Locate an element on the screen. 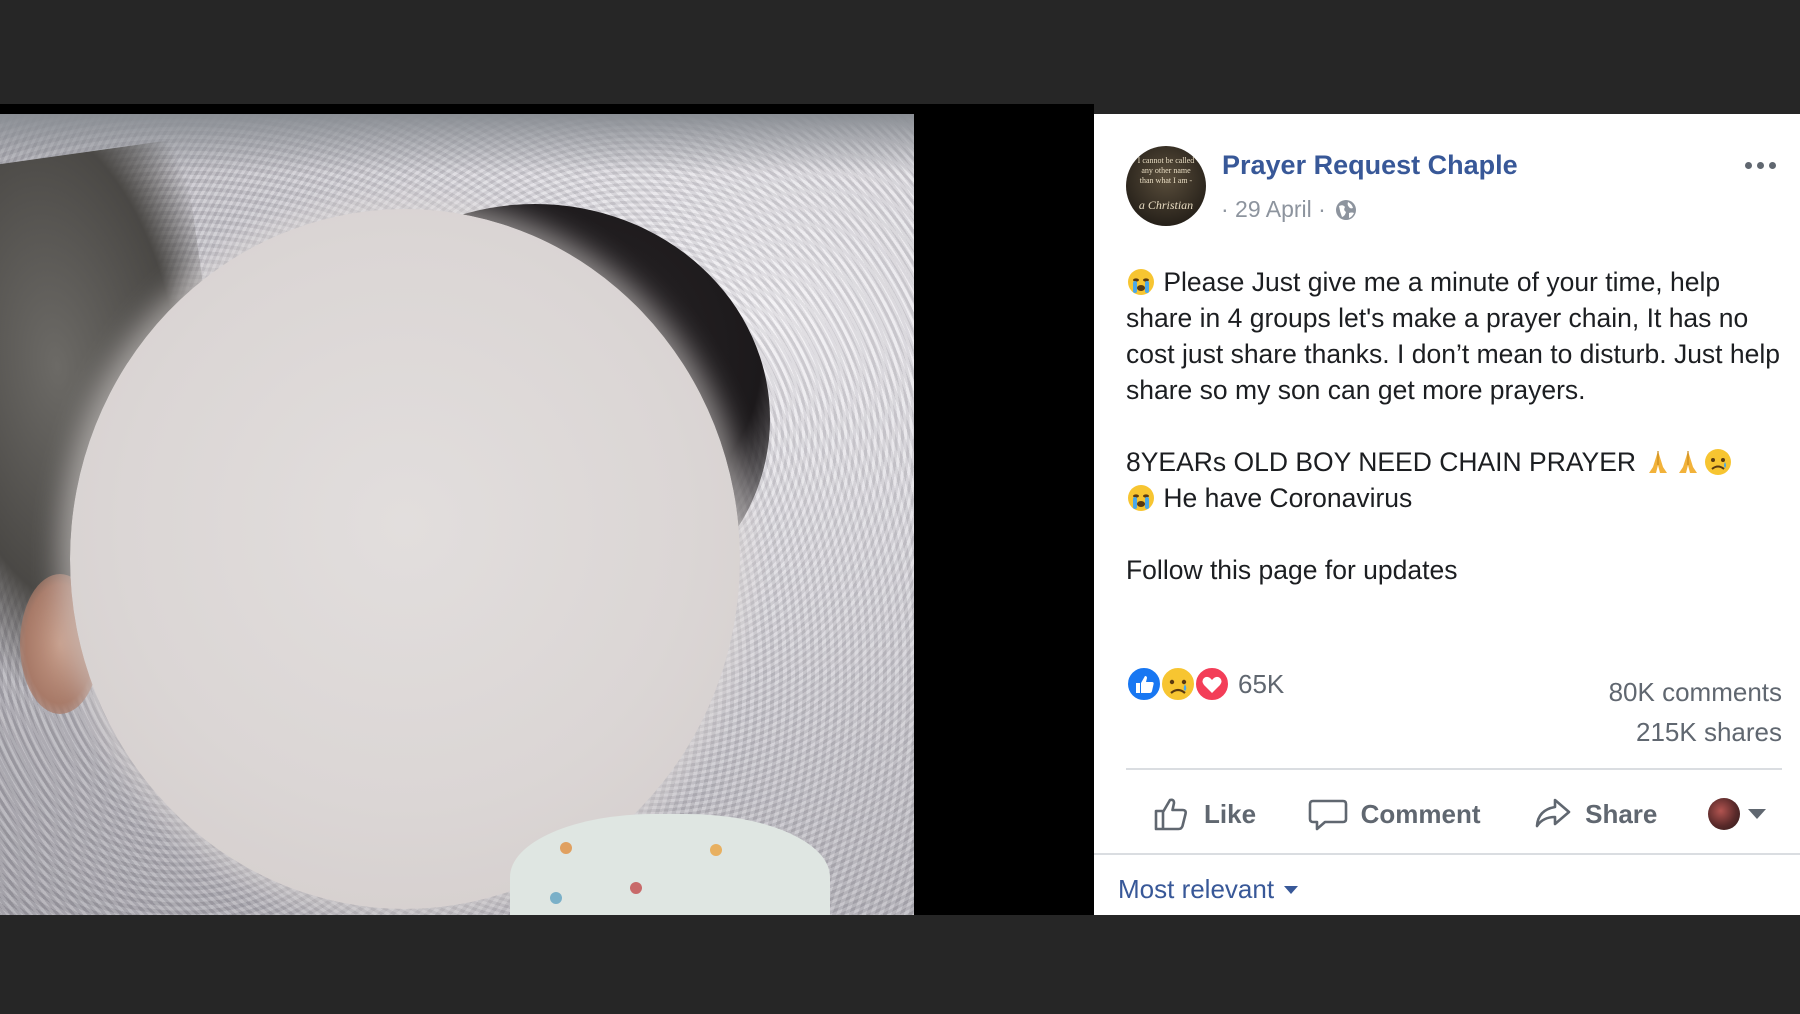 This screenshot has height=1014, width=1800. love-icon is located at coordinates (1212, 684).